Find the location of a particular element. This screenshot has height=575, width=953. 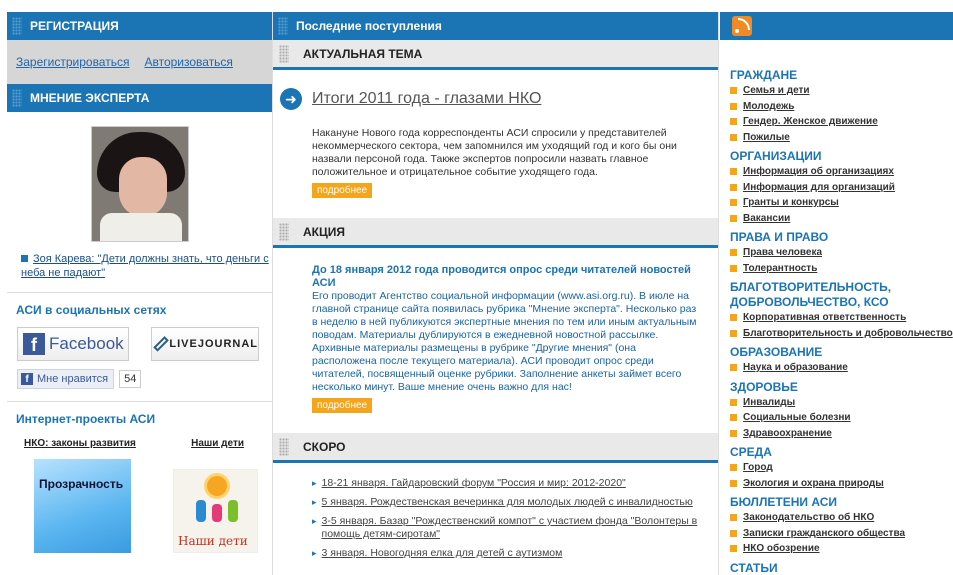

register-link: Зарегистрироваться is located at coordinates (72, 62).